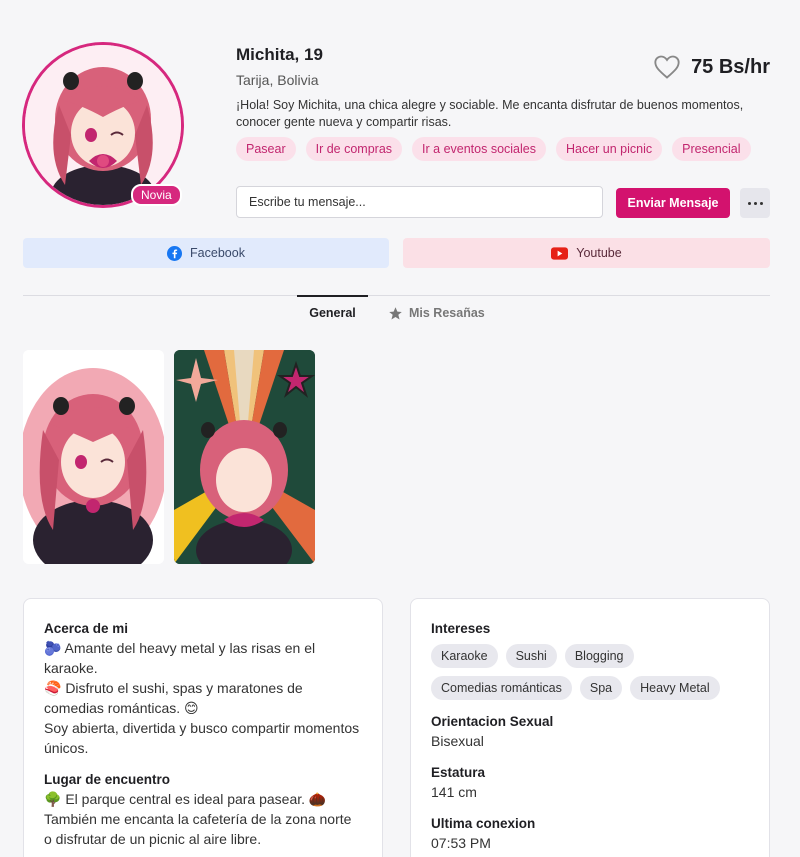  Describe the element at coordinates (599, 253) in the screenshot. I see `youtube-label: Youtube` at that location.